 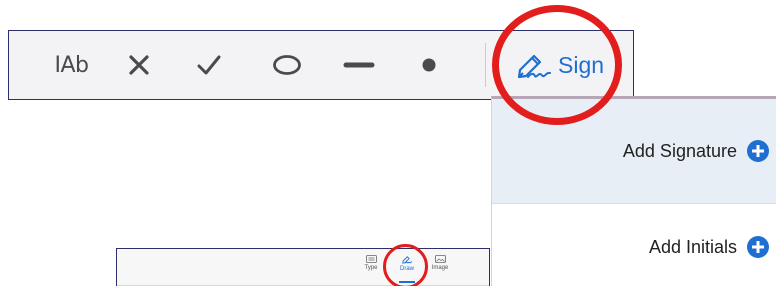 What do you see at coordinates (303, 267) in the screenshot?
I see `signature-mode-tabs-inset: Type Draw Image` at bounding box center [303, 267].